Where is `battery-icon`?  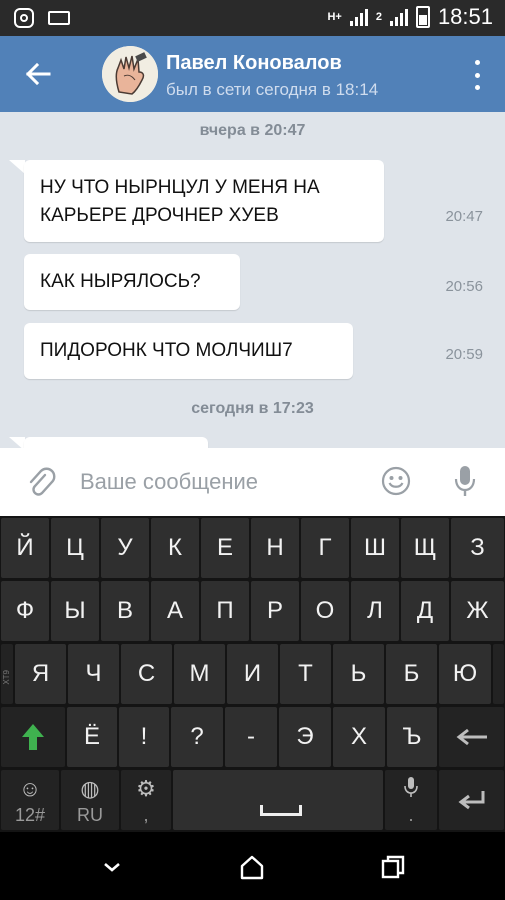 battery-icon is located at coordinates (422, 17).